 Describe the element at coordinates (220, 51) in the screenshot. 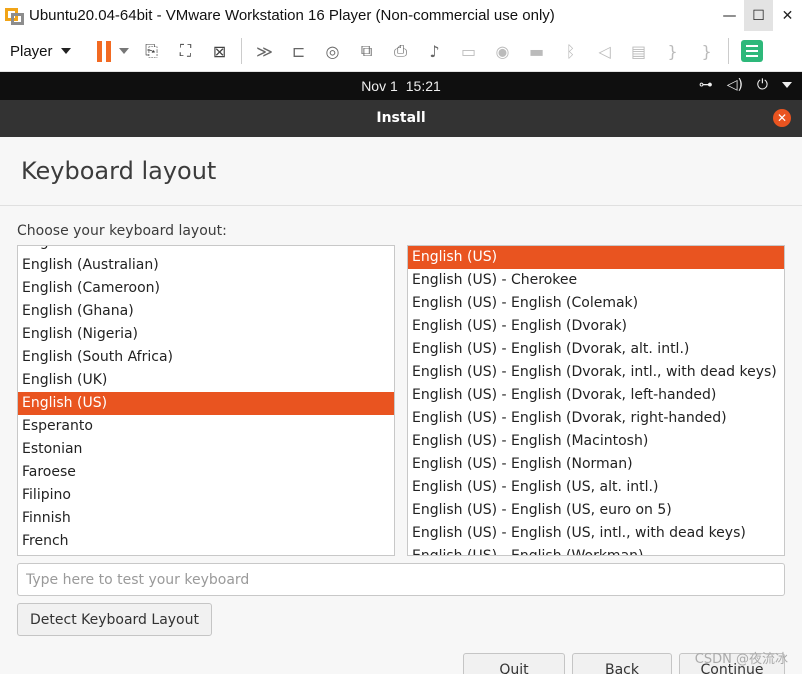

I see `unity-icon: ⊠` at that location.